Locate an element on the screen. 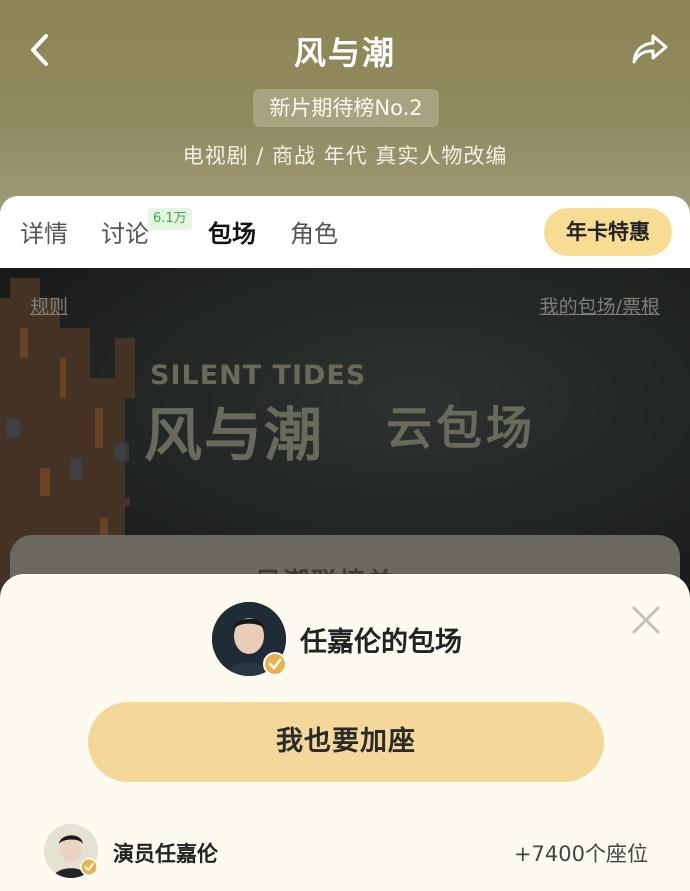 Image resolution: width=690 pixels, height=891 pixels. close-icon is located at coordinates (646, 620).